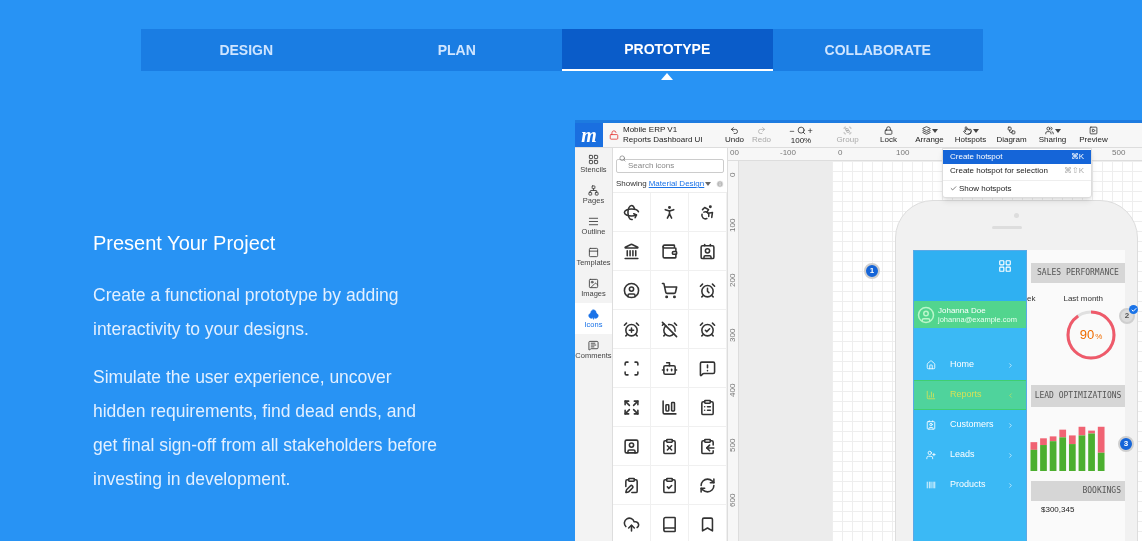 Image resolution: width=1142 pixels, height=541 pixels. Describe the element at coordinates (1078, 396) in the screenshot. I see `section-label: LEAD OPTIMIZATIONS` at that location.